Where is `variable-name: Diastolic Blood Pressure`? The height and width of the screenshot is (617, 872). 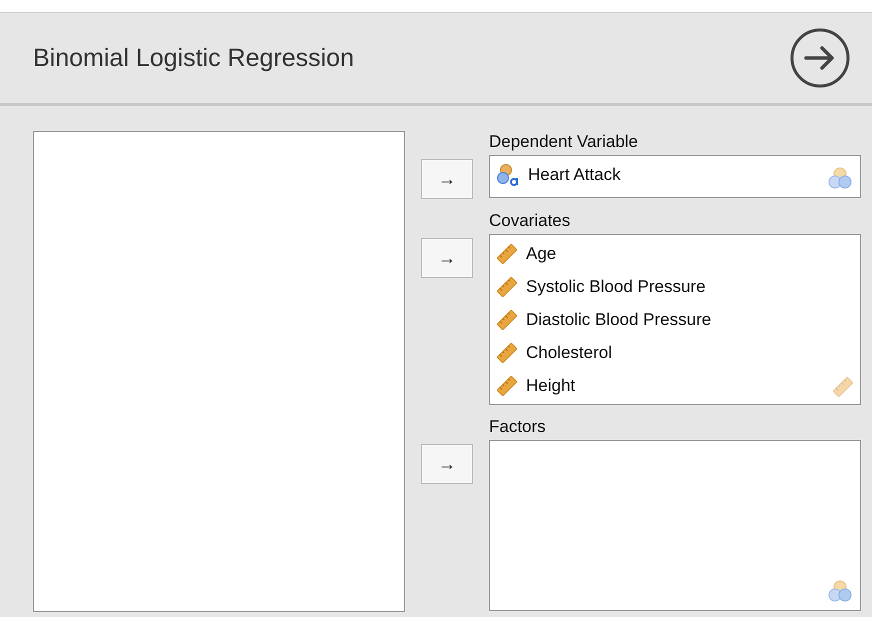 variable-name: Diastolic Blood Pressure is located at coordinates (619, 320).